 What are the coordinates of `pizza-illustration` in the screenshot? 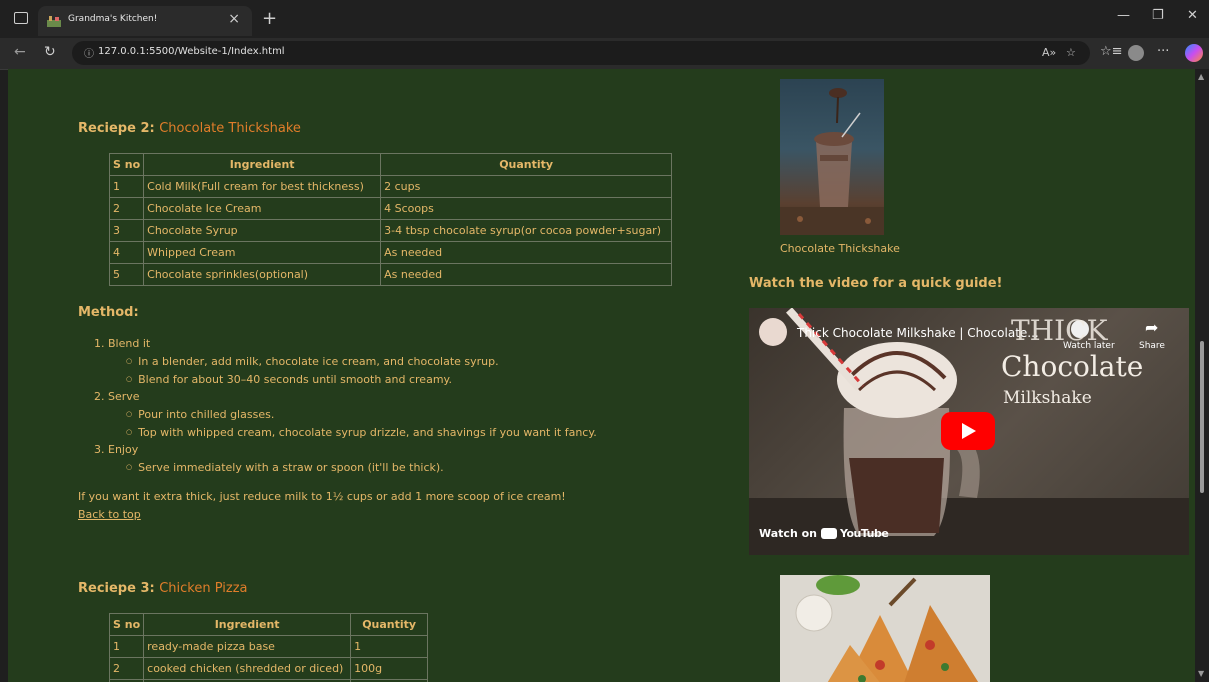 It's located at (885, 628).